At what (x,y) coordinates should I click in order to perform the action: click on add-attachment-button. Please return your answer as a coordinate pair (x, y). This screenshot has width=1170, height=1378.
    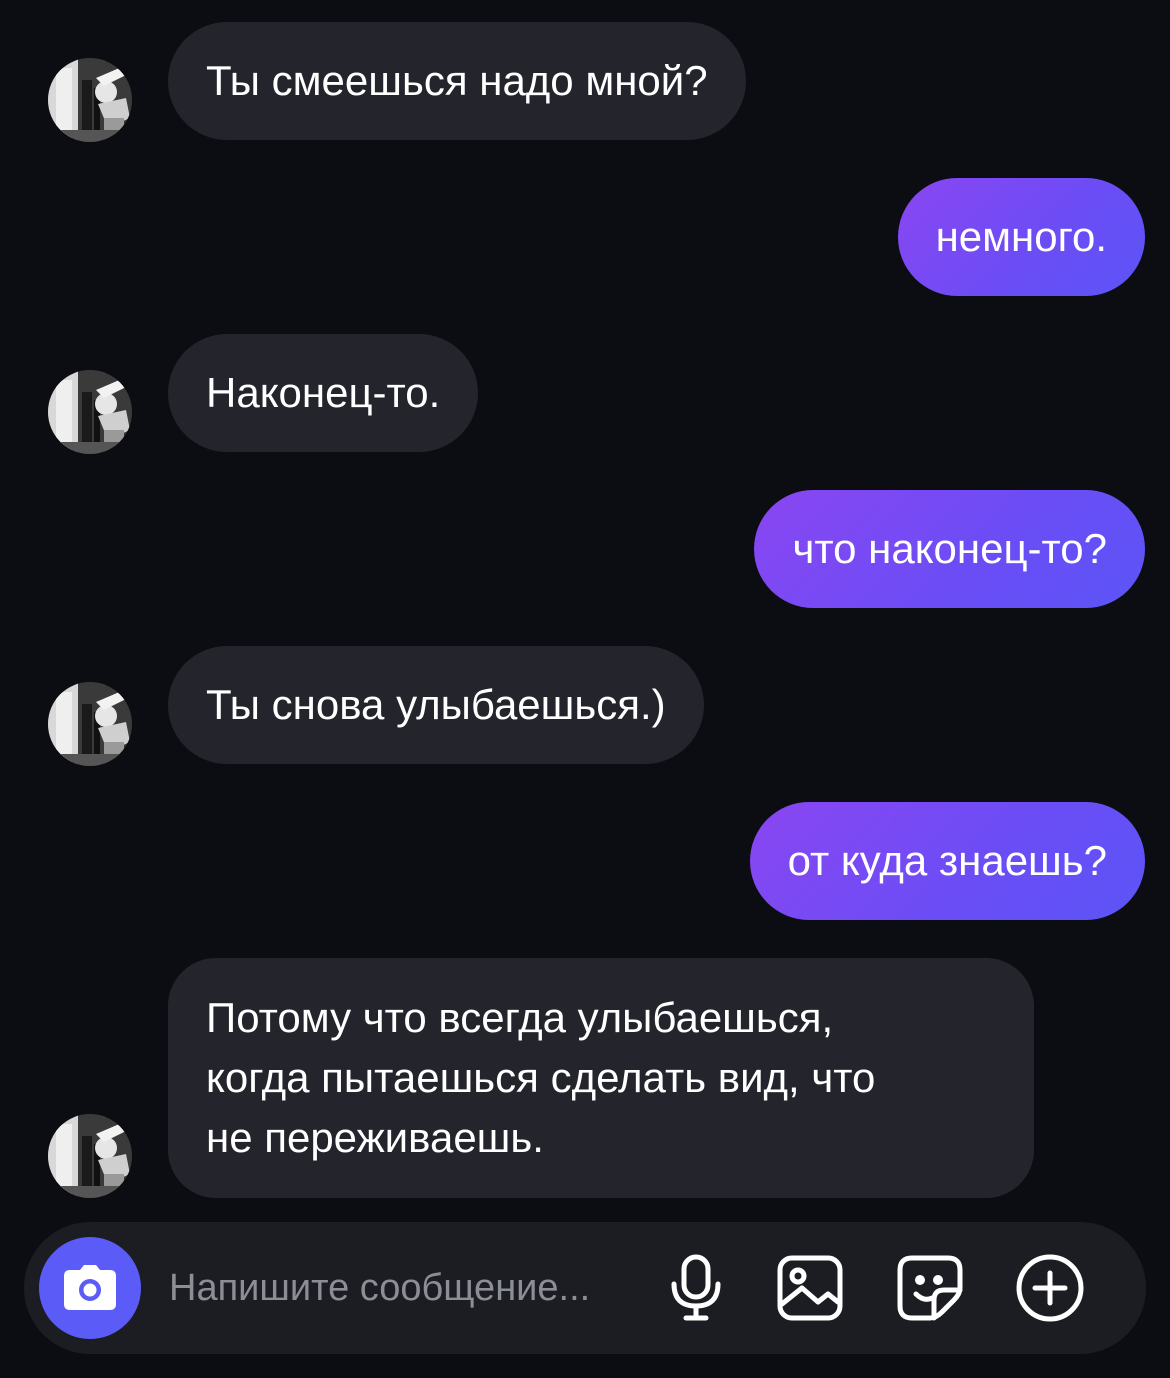
    Looking at the image, I should click on (1050, 1288).